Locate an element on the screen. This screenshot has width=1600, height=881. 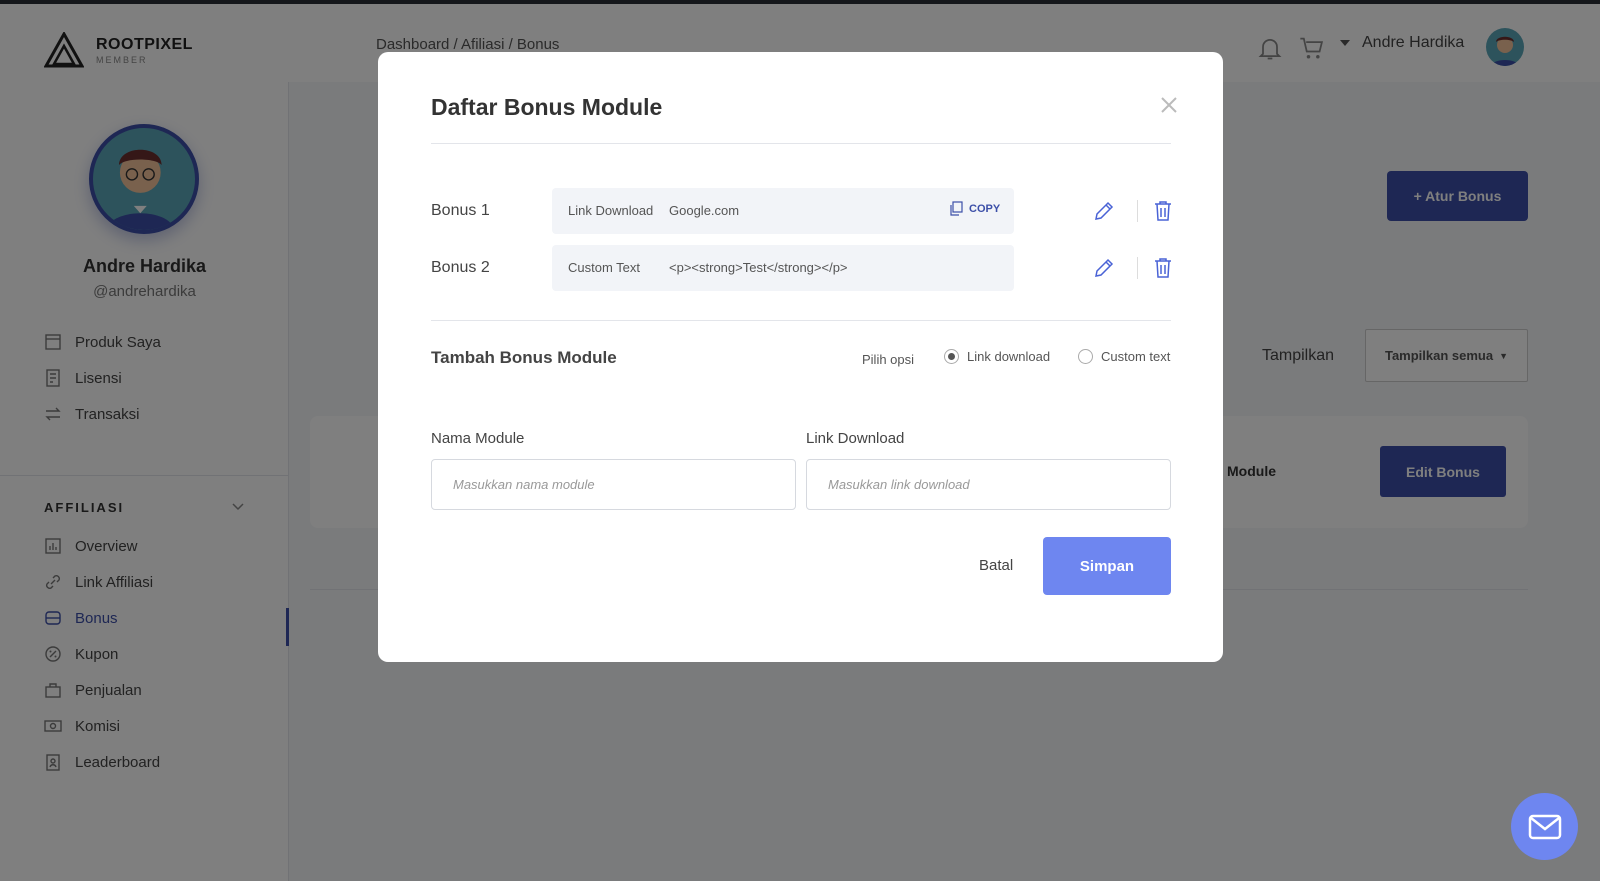
bonus-value: Google.com is located at coordinates (704, 210).